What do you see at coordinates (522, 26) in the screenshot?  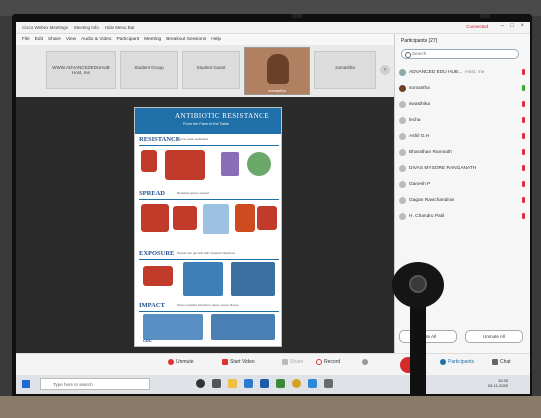 I see `close-button: ×` at bounding box center [522, 26].